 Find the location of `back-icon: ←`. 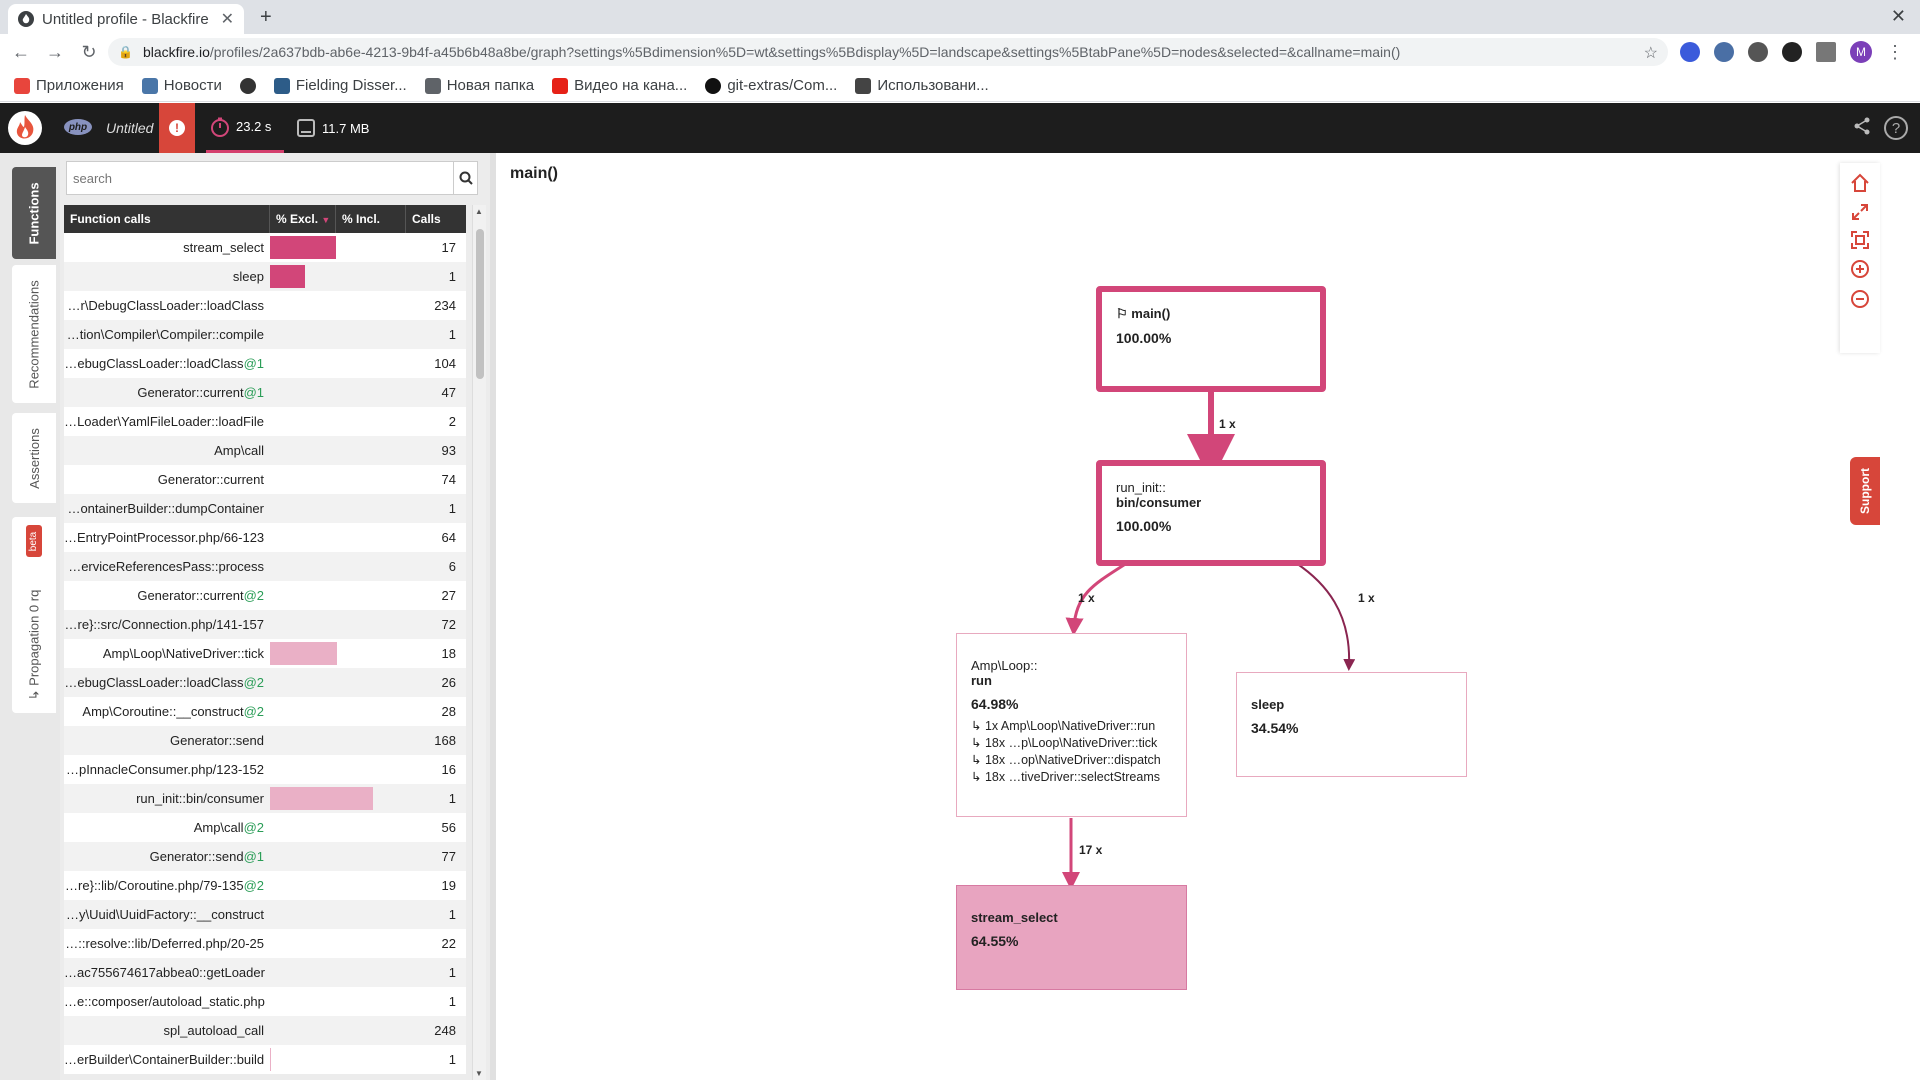

back-icon: ← is located at coordinates (21, 52).